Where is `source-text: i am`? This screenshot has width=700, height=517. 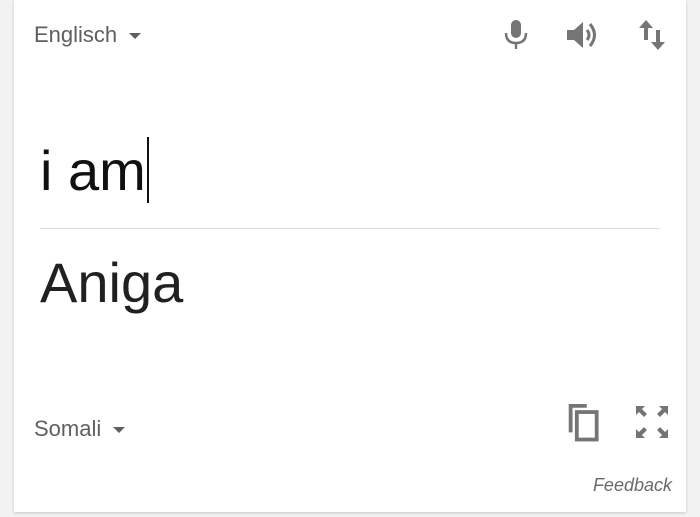
source-text: i am is located at coordinates (93, 170).